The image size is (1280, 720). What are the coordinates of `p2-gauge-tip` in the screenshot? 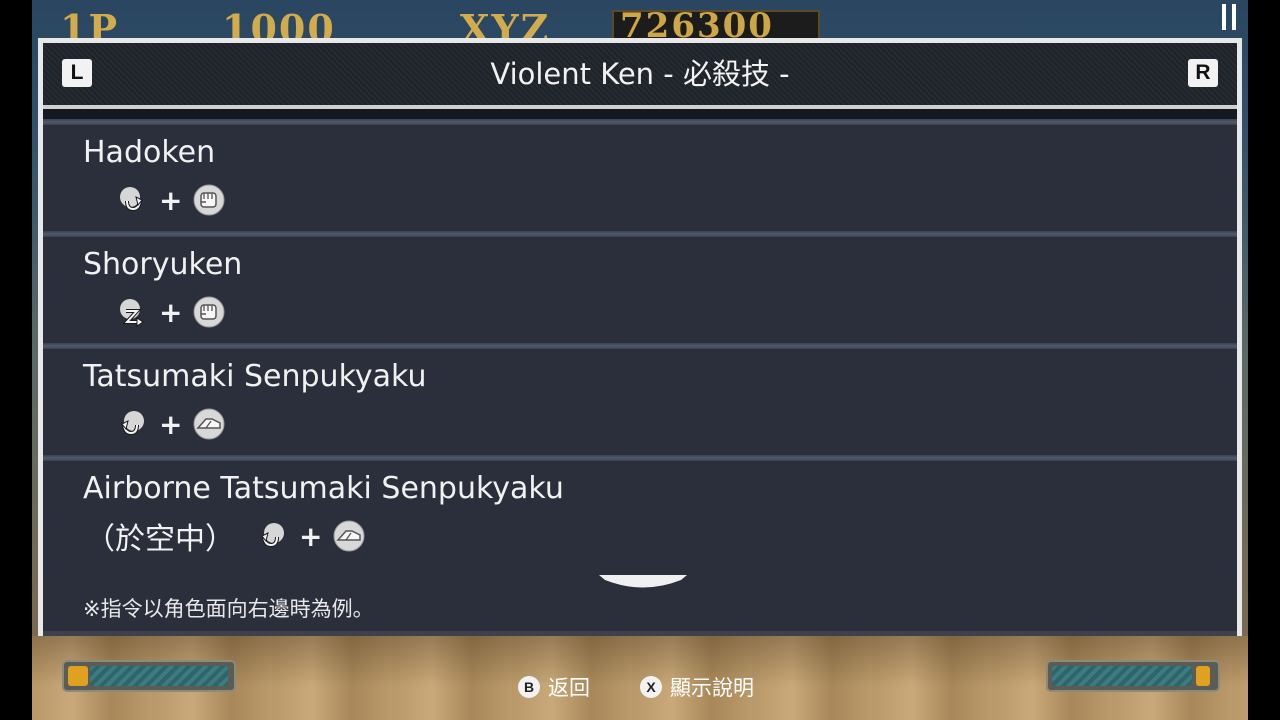 It's located at (1203, 676).